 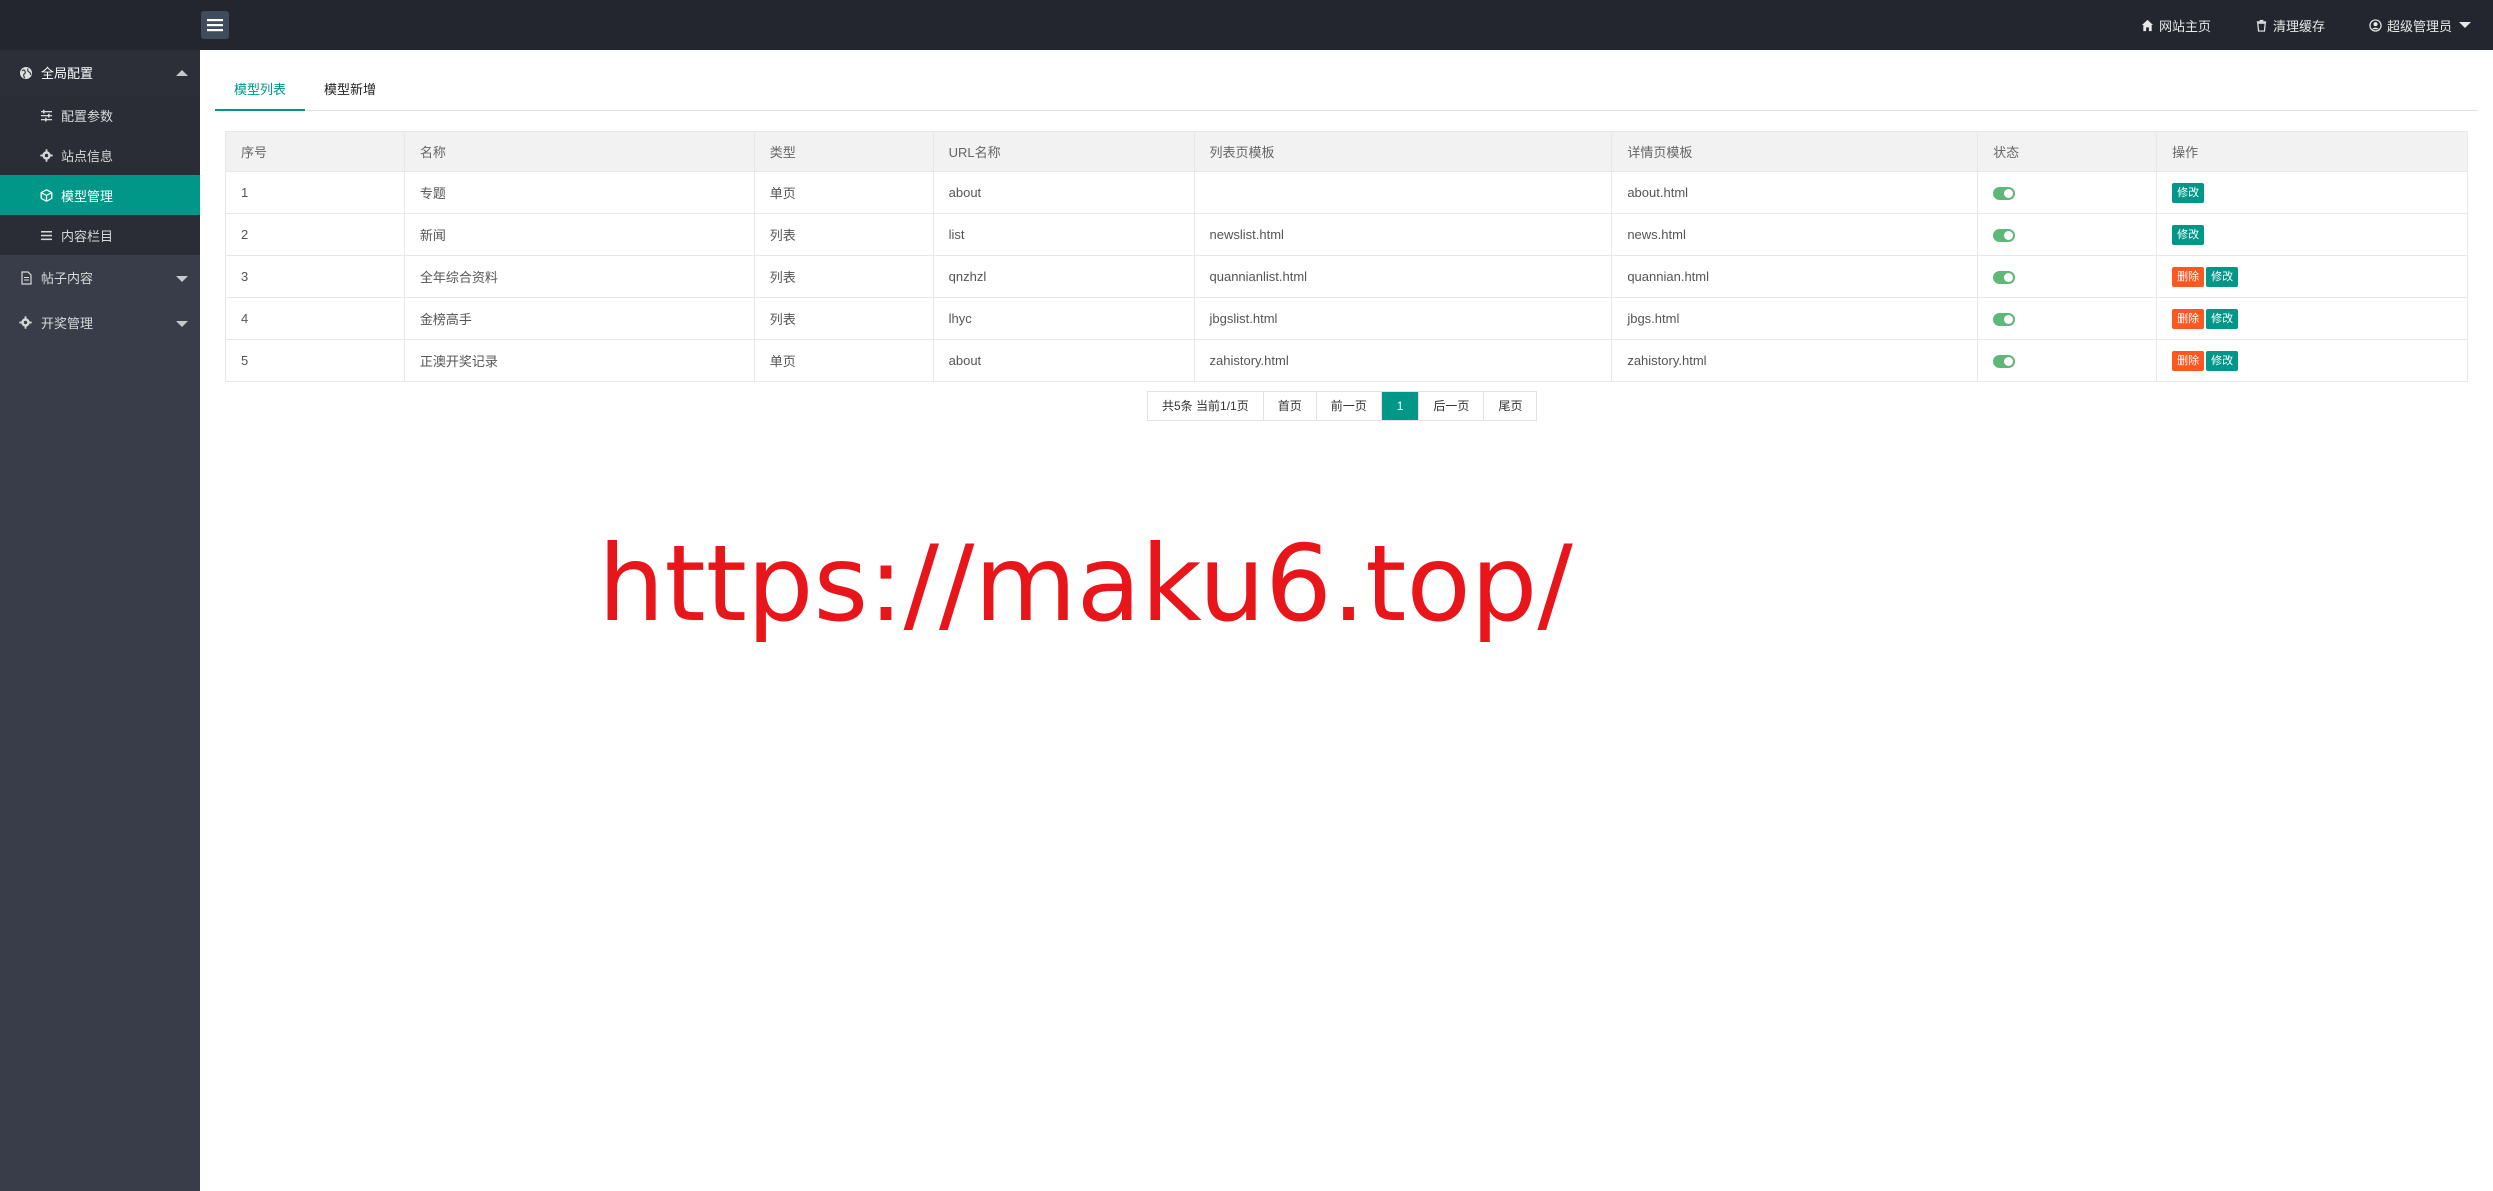 I want to click on sidebar-group-label: 全局配置, so click(x=67, y=73).